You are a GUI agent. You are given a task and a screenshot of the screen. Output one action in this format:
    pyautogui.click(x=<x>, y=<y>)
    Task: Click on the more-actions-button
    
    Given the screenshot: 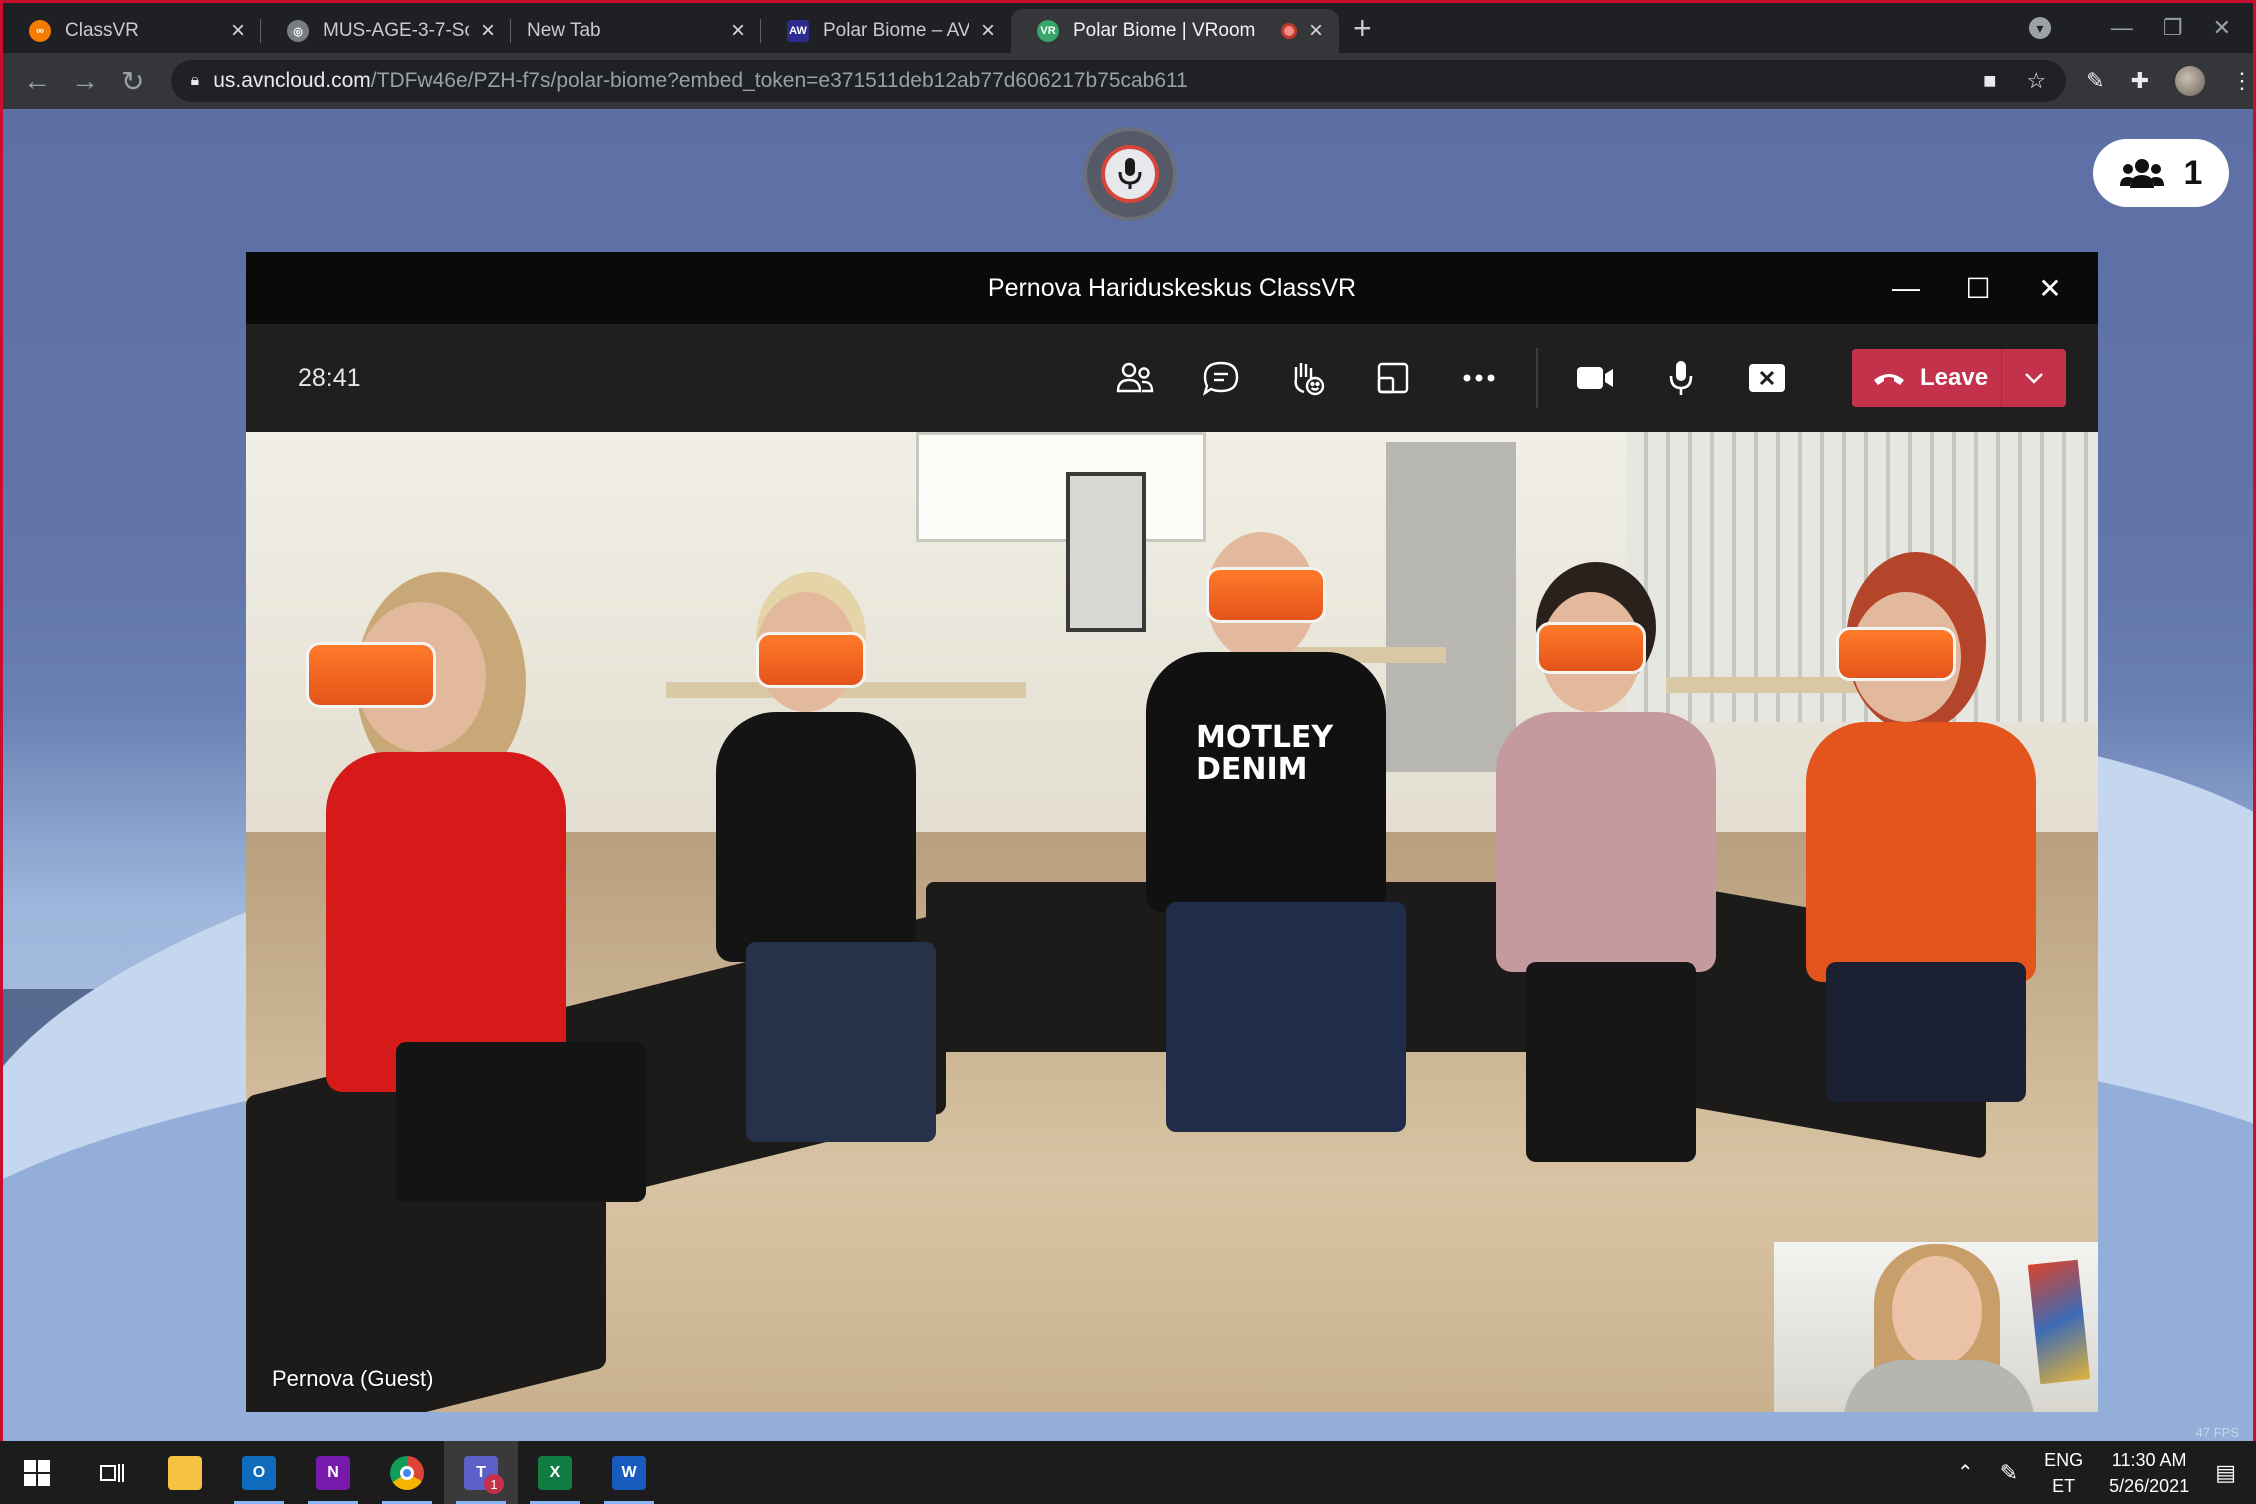 What is the action you would take?
    pyautogui.click(x=1479, y=378)
    